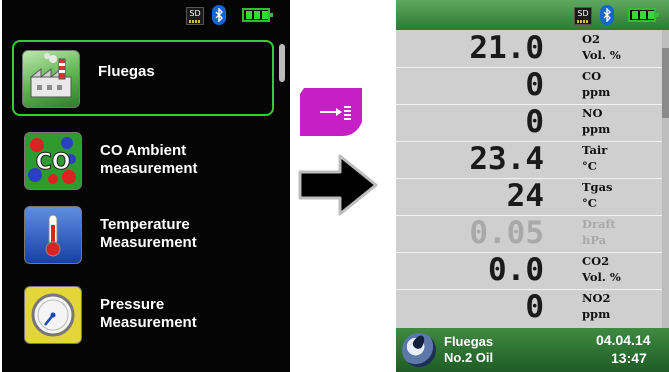  What do you see at coordinates (525, 196) in the screenshot?
I see `reading-value: 24` at bounding box center [525, 196].